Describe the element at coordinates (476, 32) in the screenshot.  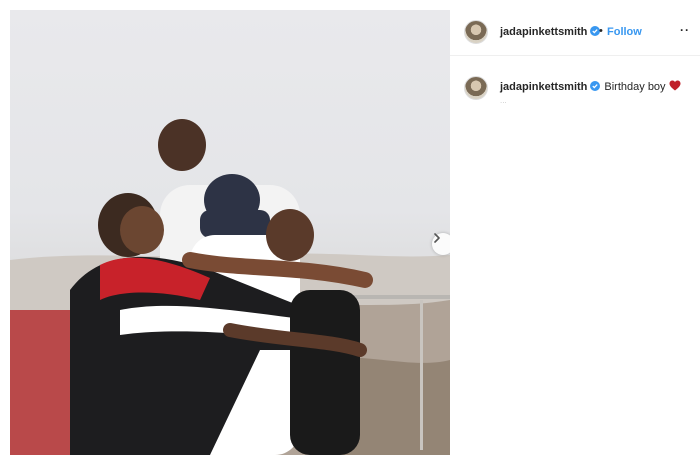
I see `avatar` at that location.